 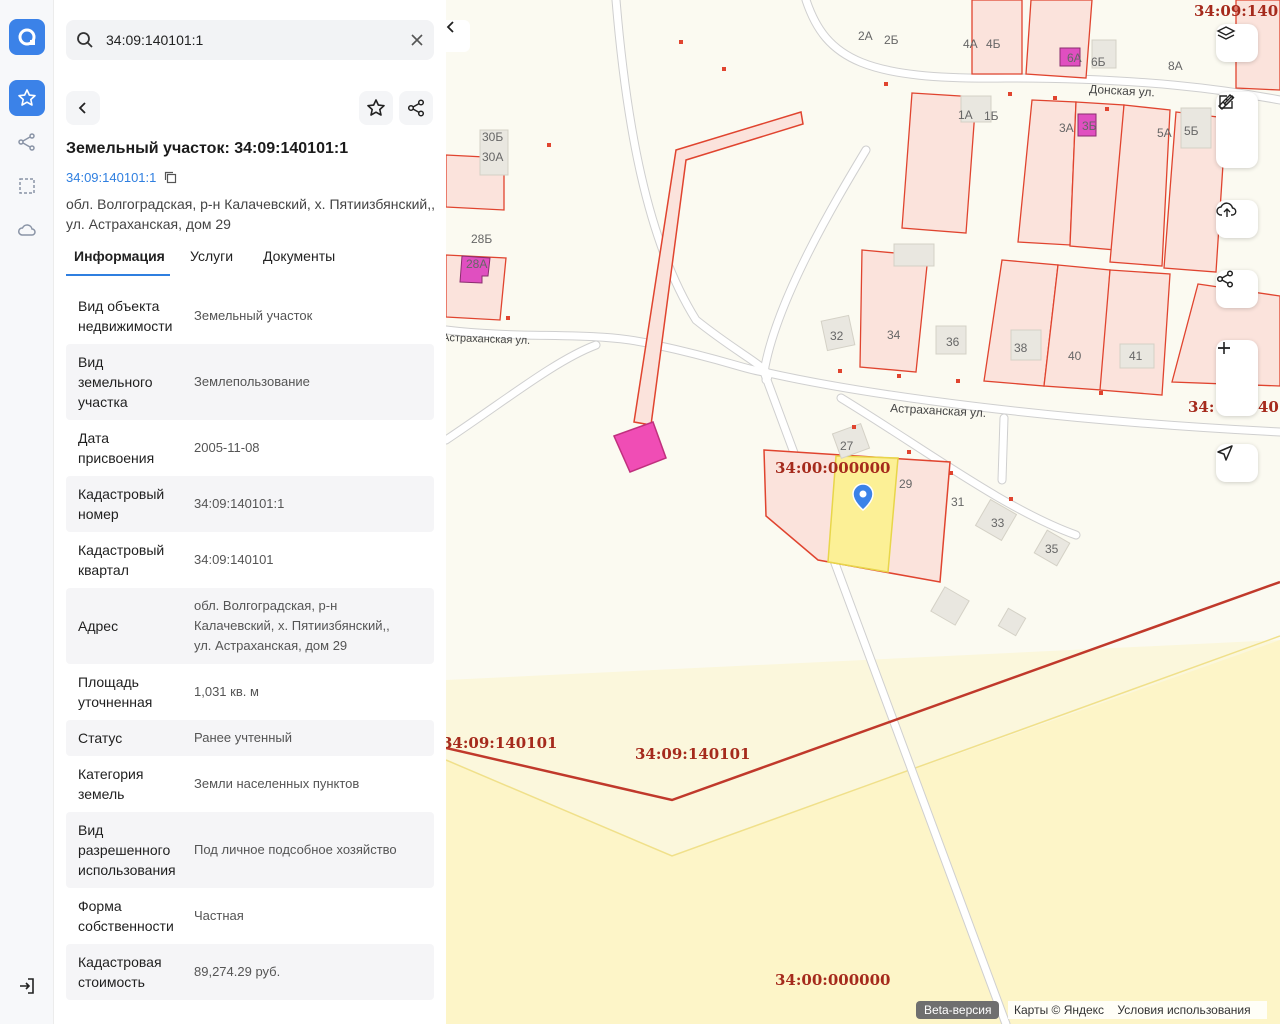 What do you see at coordinates (894, 335) in the screenshot?
I see `svg-text: 34` at bounding box center [894, 335].